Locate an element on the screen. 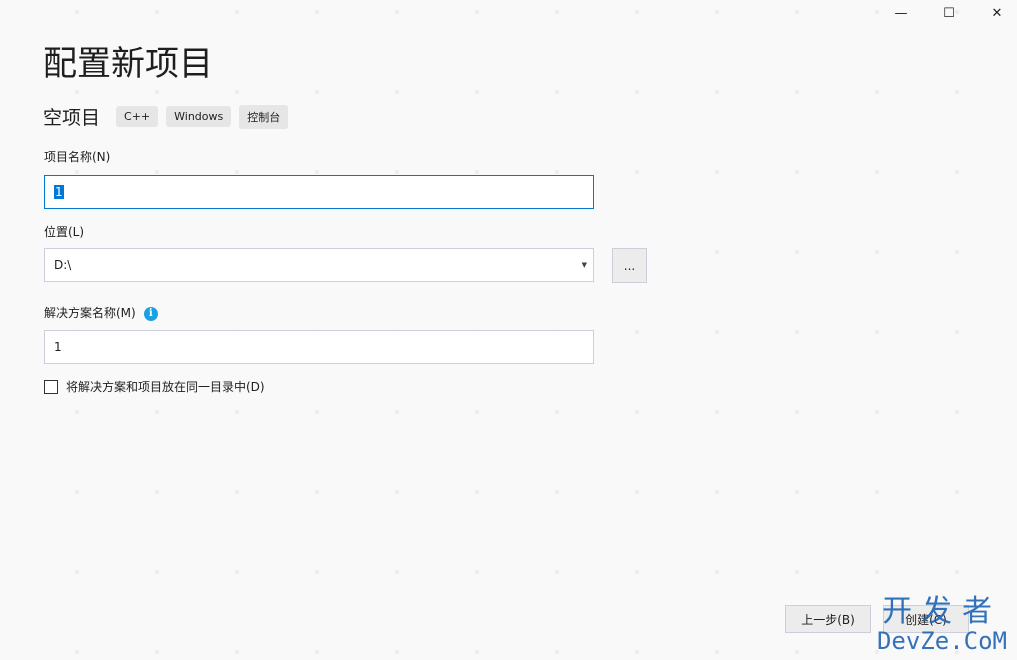  project-name-input: 1 is located at coordinates (319, 192).